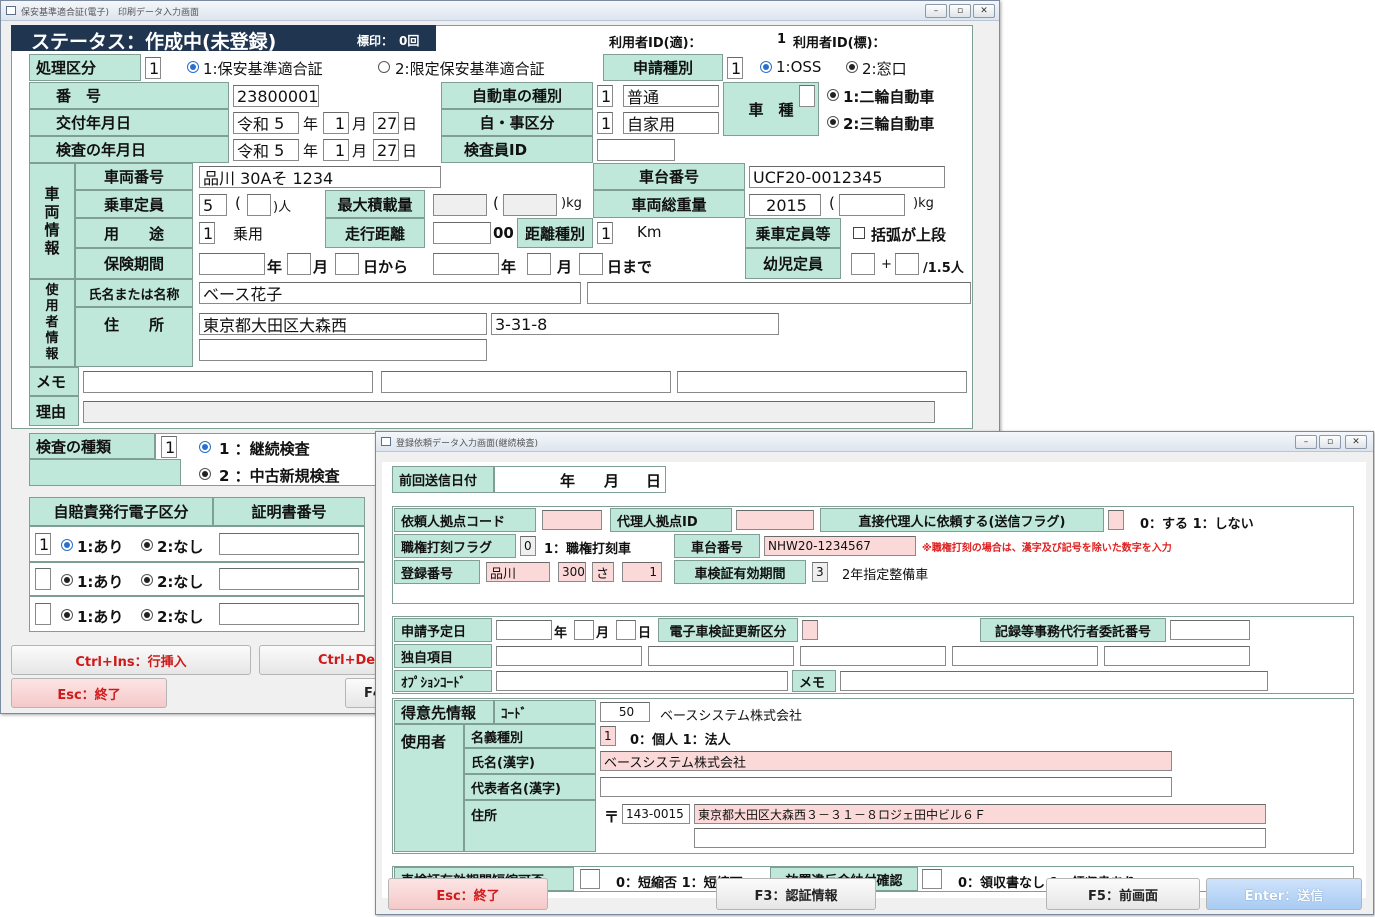 This screenshot has width=1375, height=917. I want to click on toroku-input-b: 300, so click(572, 572).